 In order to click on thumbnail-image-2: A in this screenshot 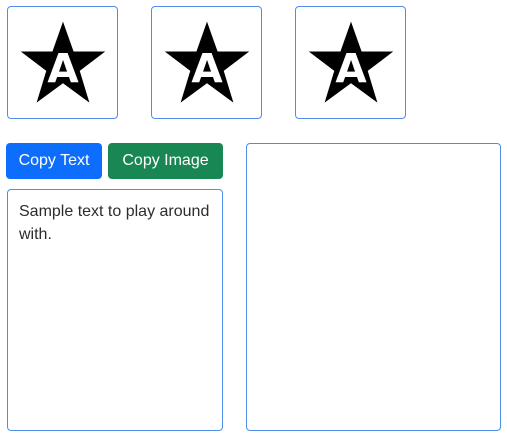, I will do `click(206, 62)`.